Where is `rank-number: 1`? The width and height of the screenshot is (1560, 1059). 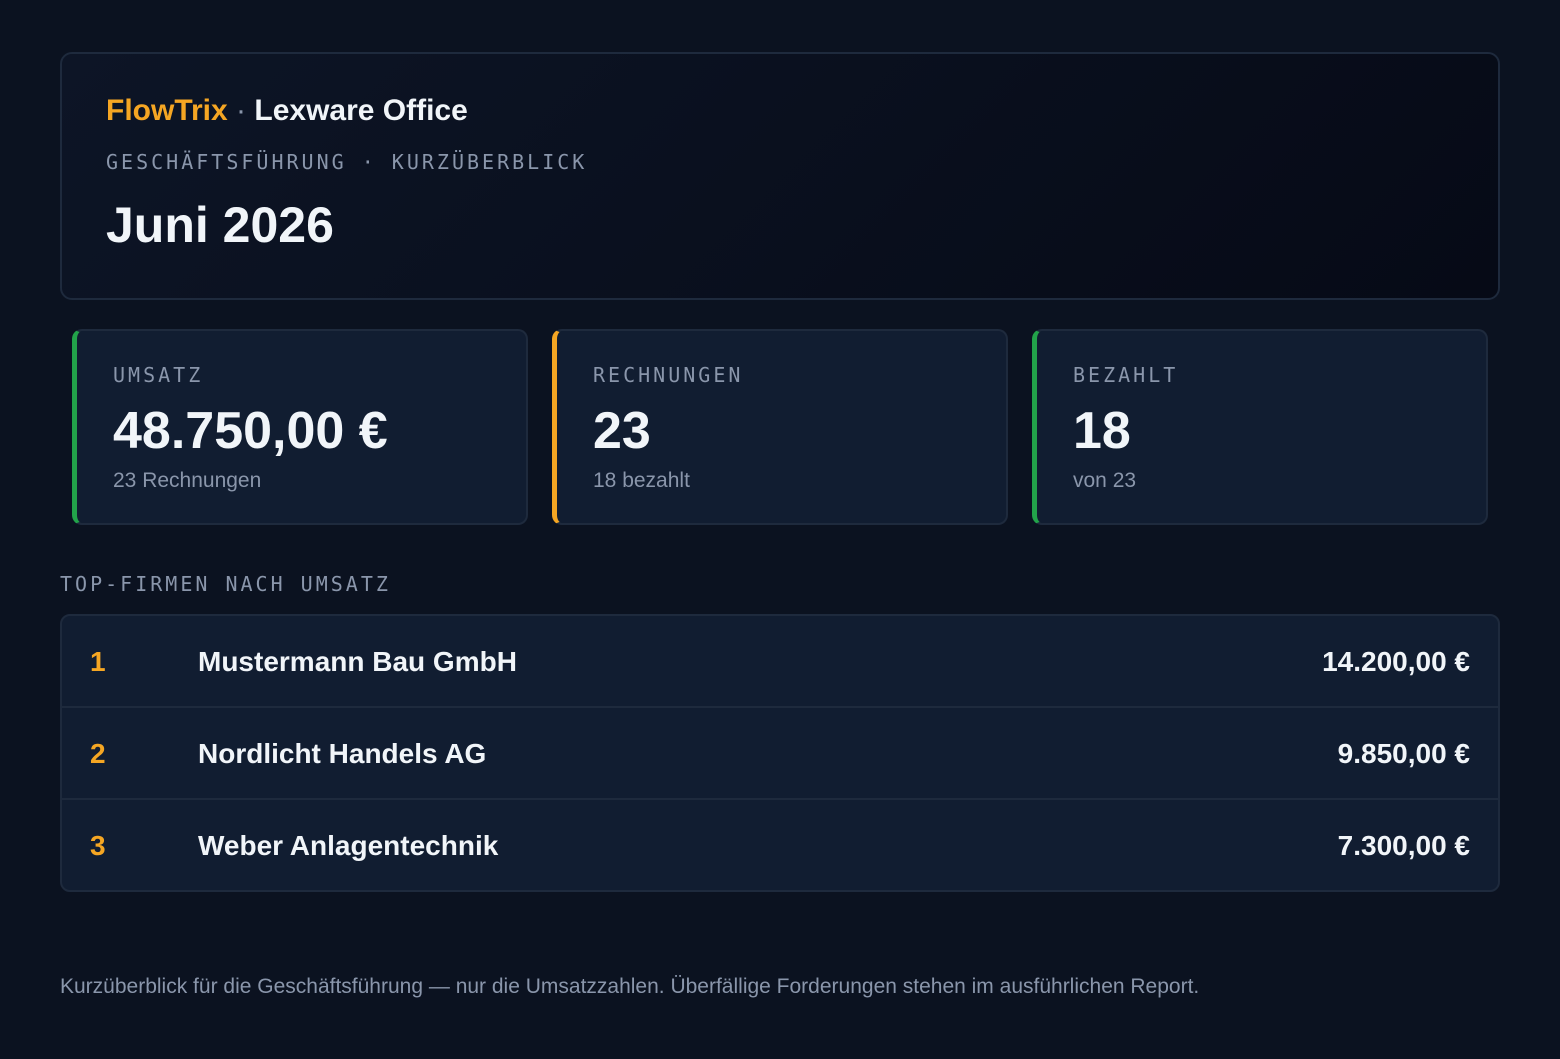
rank-number: 1 is located at coordinates (98, 661).